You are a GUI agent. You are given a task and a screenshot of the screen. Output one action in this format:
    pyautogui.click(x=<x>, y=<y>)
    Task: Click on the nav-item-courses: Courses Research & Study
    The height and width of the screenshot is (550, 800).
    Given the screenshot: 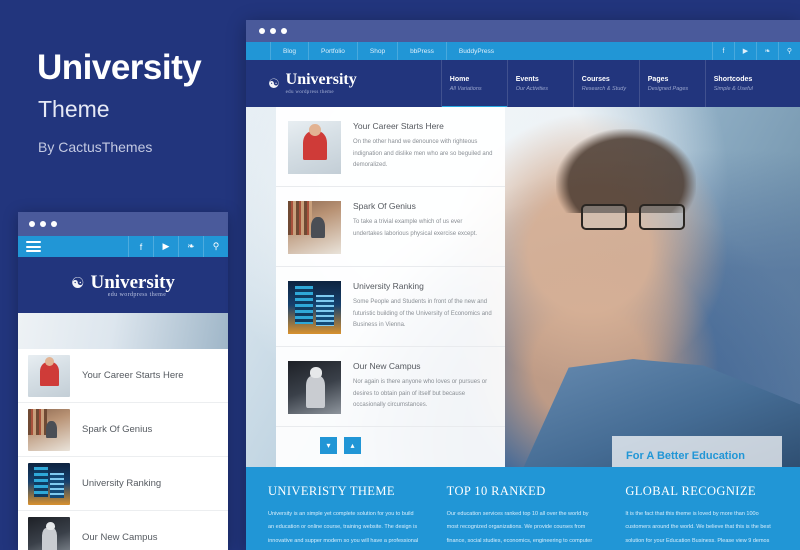 What is the action you would take?
    pyautogui.click(x=605, y=83)
    